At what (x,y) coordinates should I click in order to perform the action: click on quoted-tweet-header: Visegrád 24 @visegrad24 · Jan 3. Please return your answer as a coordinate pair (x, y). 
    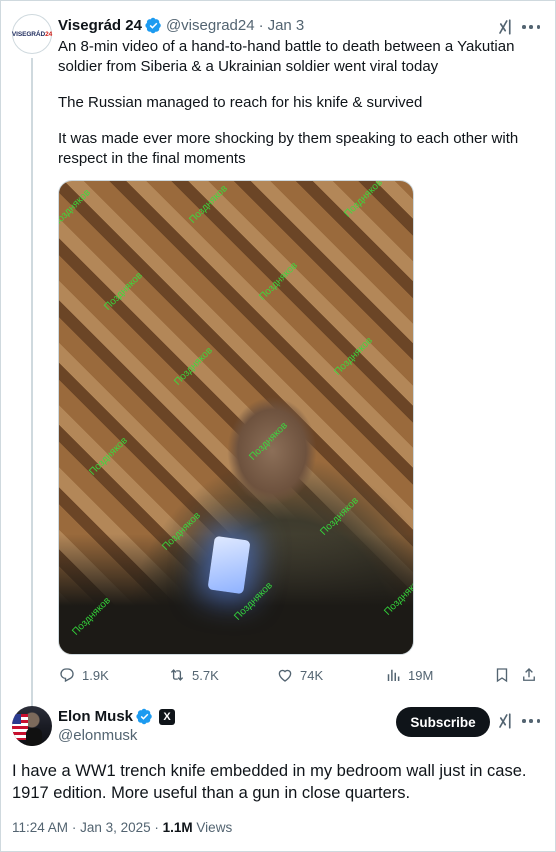
    Looking at the image, I should click on (181, 25).